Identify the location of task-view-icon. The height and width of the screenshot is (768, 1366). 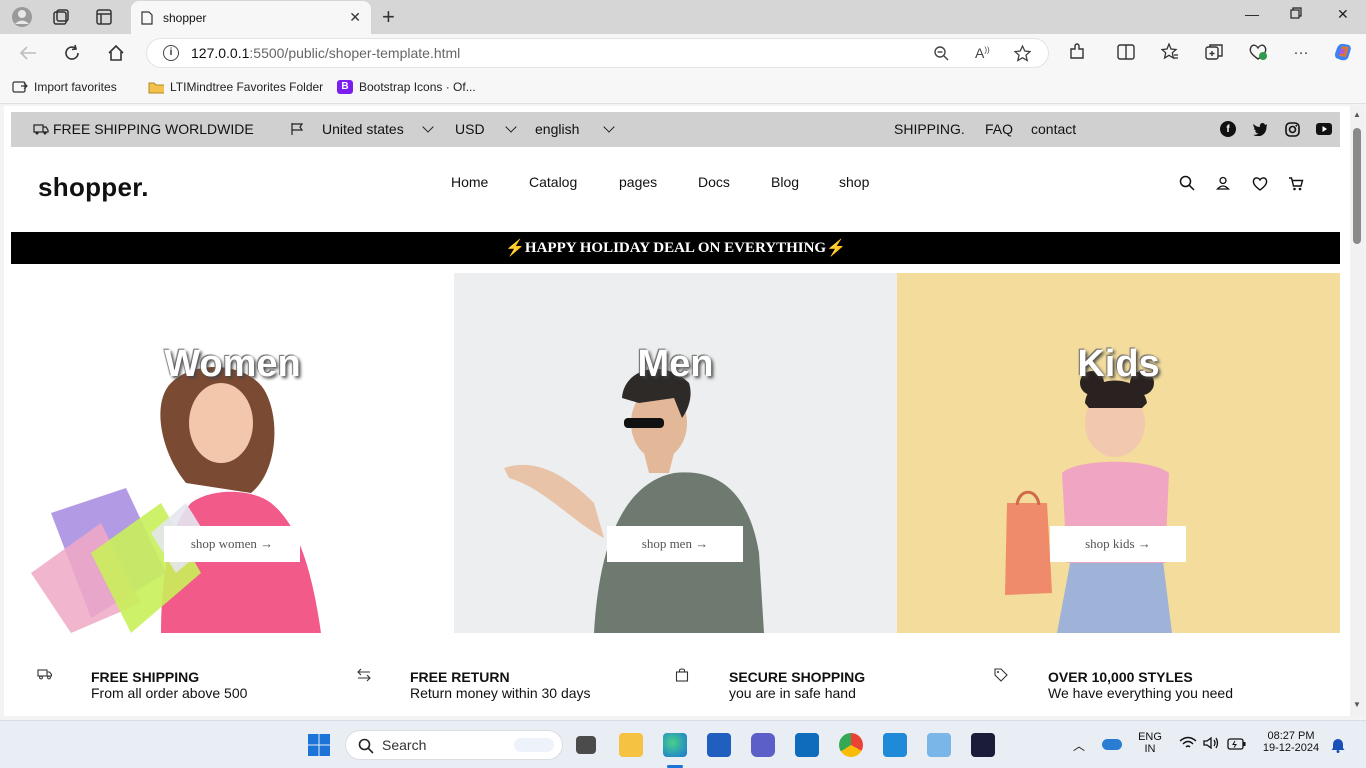
(586, 745).